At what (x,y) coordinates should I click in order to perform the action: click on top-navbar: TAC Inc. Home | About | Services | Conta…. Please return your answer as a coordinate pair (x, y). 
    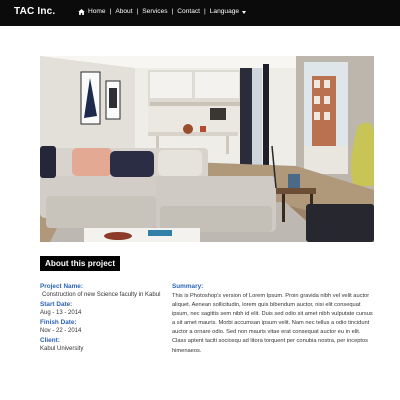
    Looking at the image, I should click on (200, 13).